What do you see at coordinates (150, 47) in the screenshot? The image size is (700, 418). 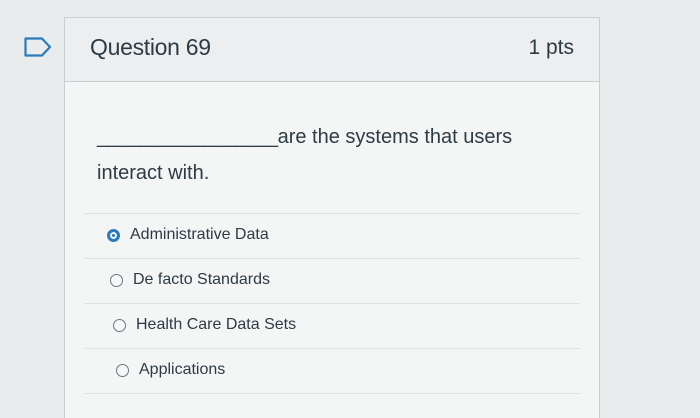 I see `question-title: Question 69` at bounding box center [150, 47].